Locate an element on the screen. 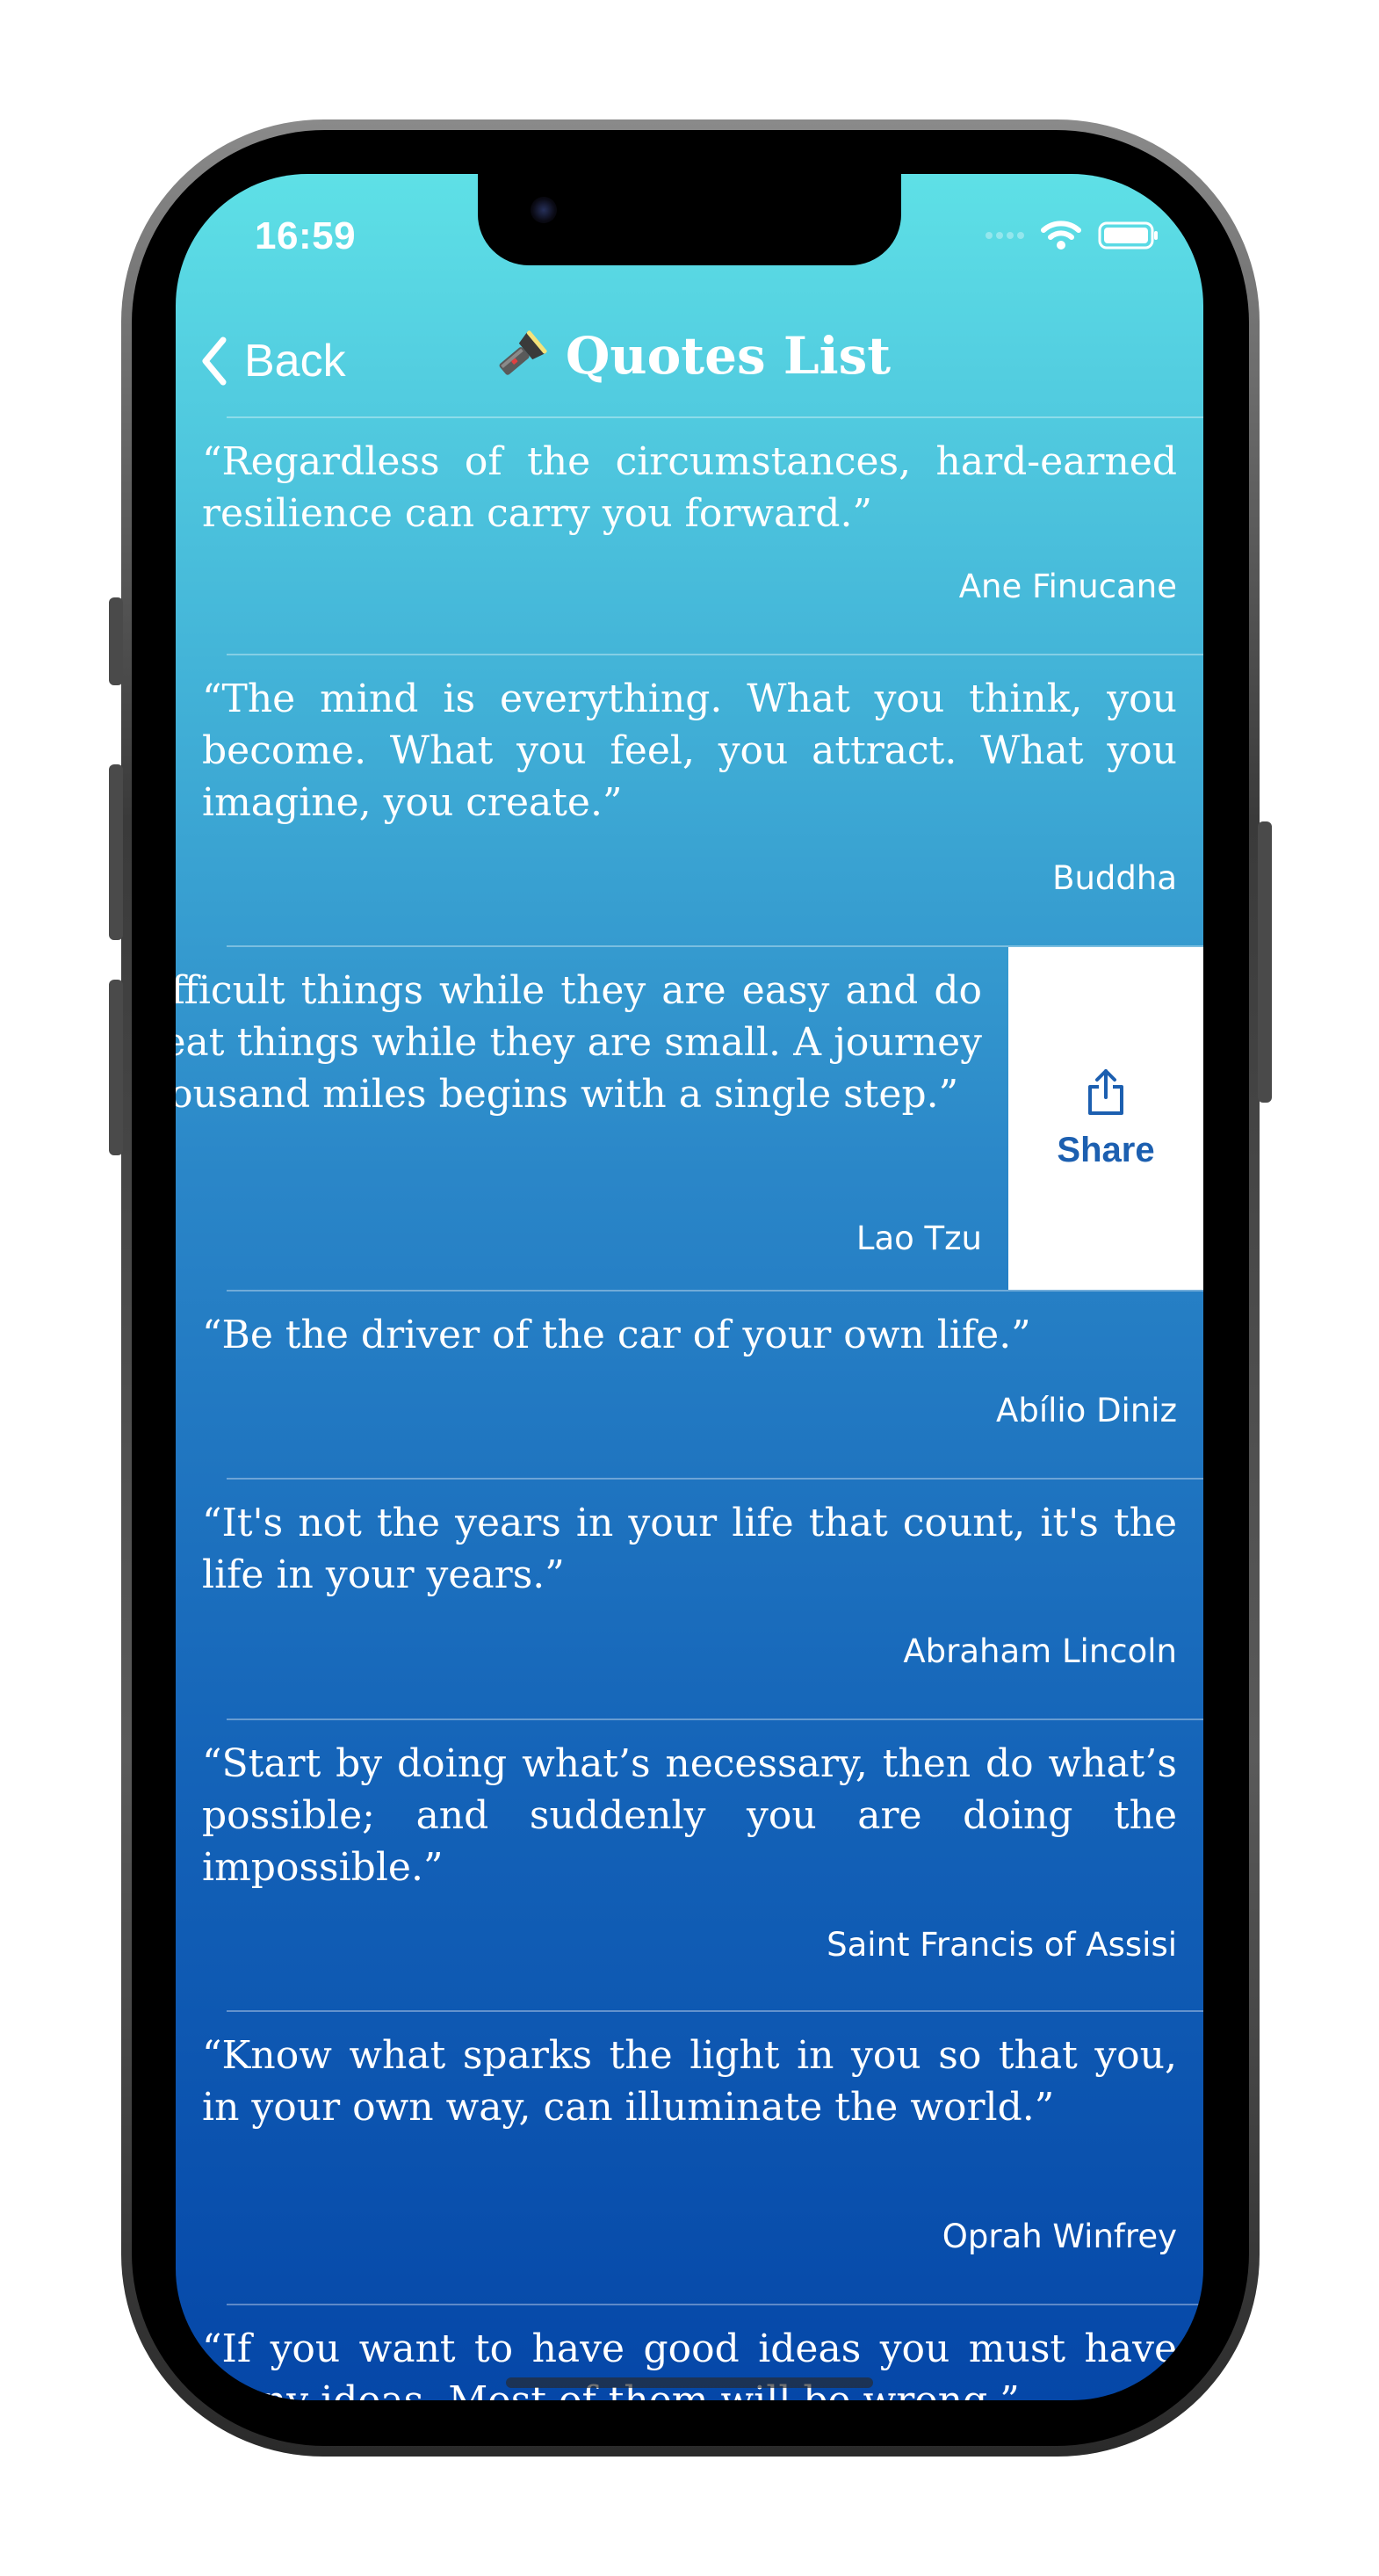  notch is located at coordinates (689, 219).